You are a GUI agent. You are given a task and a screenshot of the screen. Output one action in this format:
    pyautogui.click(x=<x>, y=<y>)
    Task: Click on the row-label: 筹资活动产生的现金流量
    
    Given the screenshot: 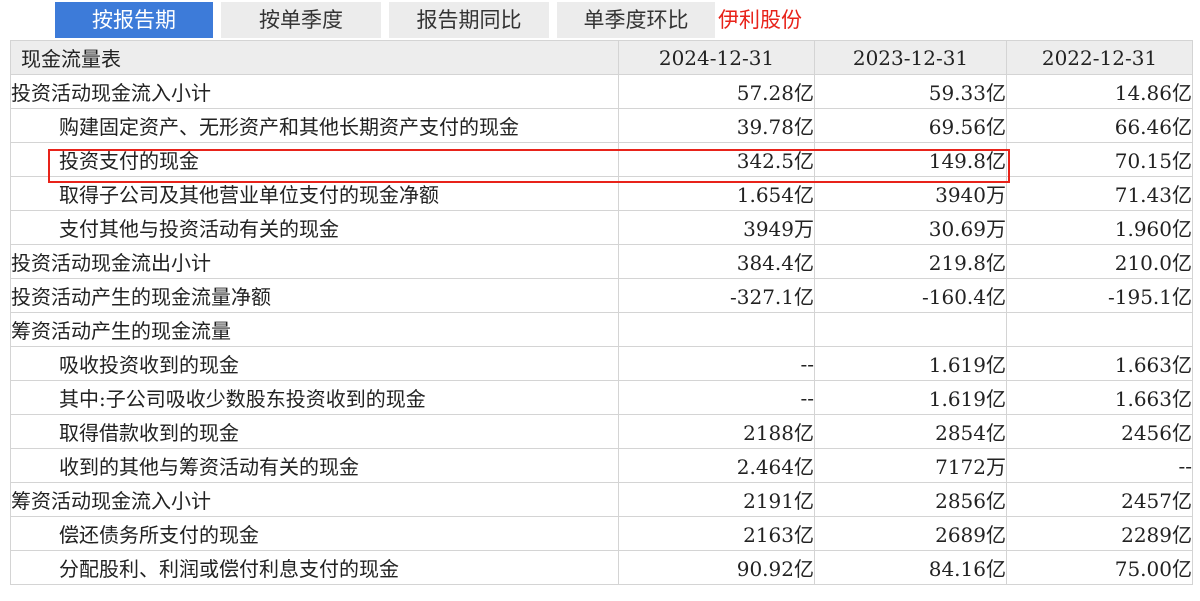 What is the action you would take?
    pyautogui.click(x=314, y=329)
    